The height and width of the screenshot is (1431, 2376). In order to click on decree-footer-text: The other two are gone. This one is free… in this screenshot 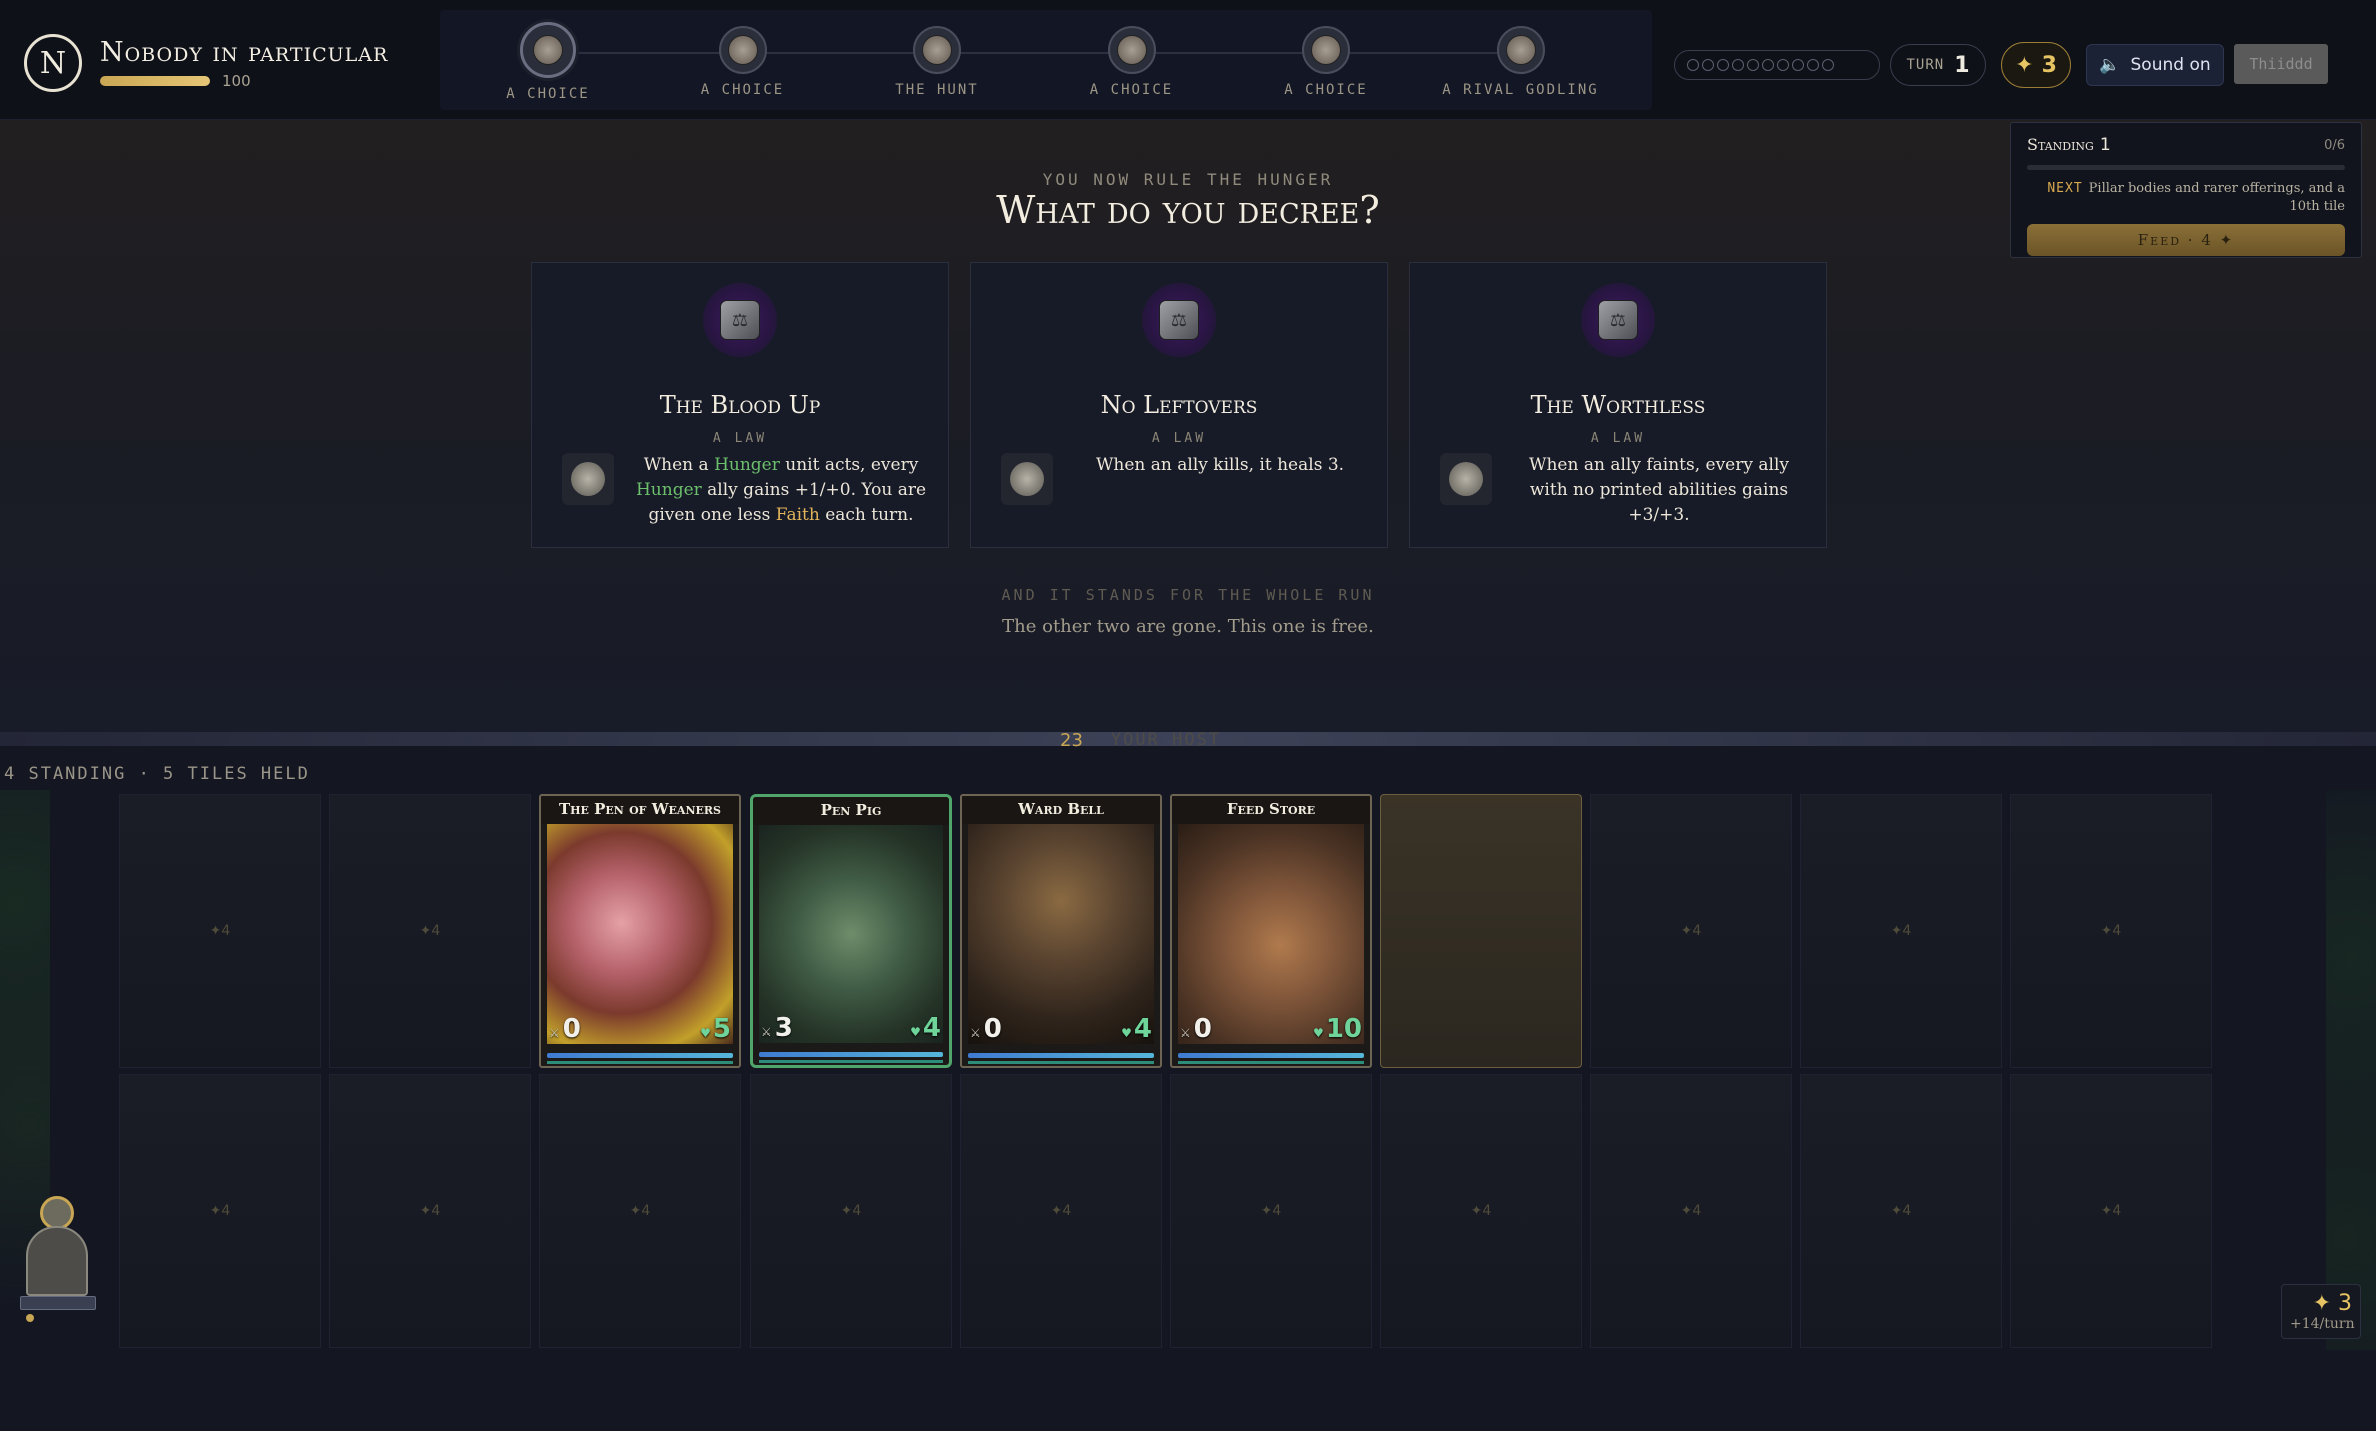, I will do `click(1188, 626)`.